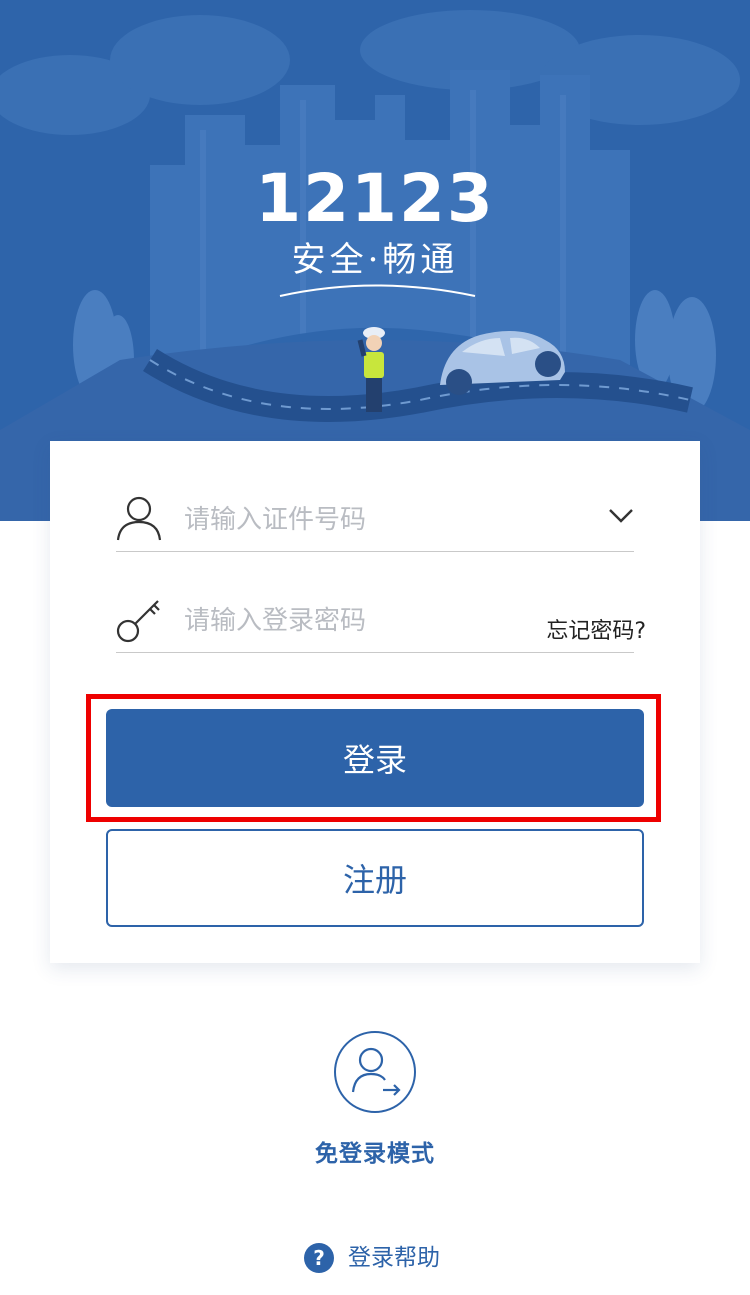 The height and width of the screenshot is (1295, 750). Describe the element at coordinates (139, 622) in the screenshot. I see `key-icon` at that location.